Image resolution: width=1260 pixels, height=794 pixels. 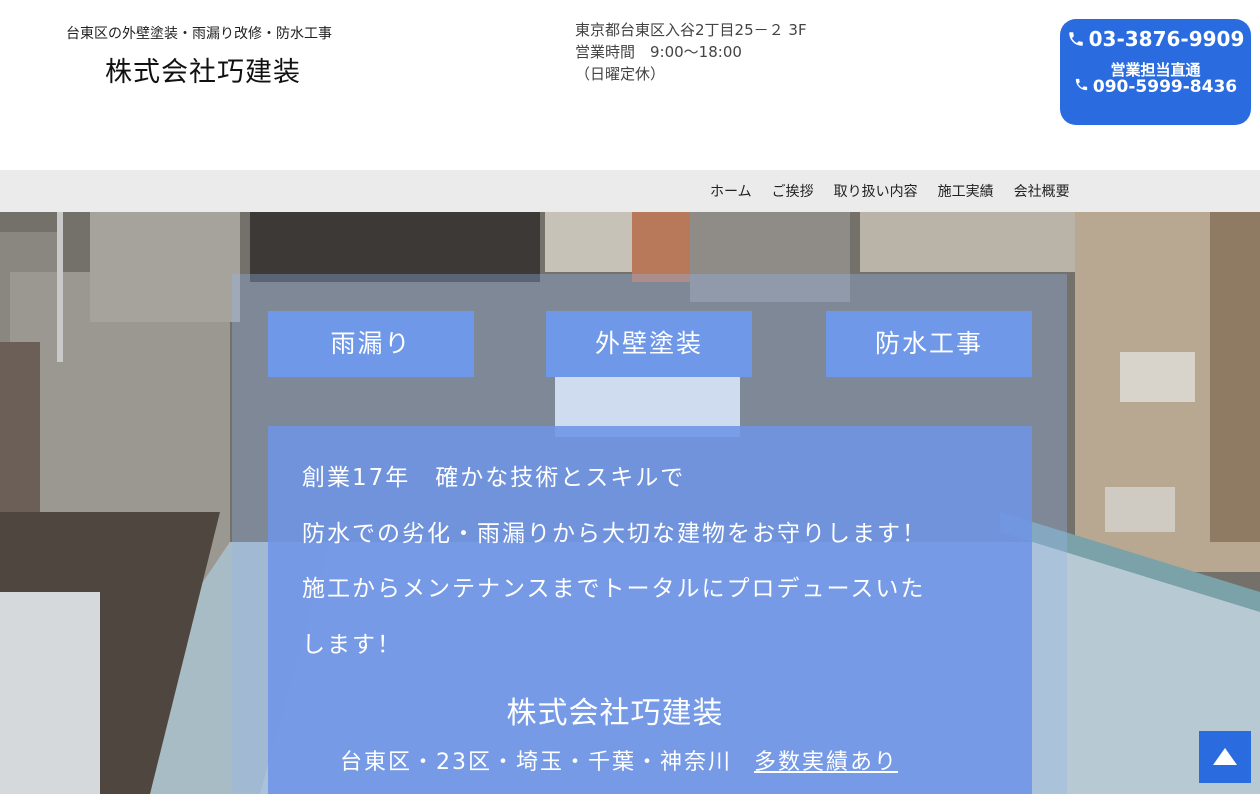 What do you see at coordinates (658, 52) in the screenshot?
I see `business-hours: 営業時間 9:00〜18:00` at bounding box center [658, 52].